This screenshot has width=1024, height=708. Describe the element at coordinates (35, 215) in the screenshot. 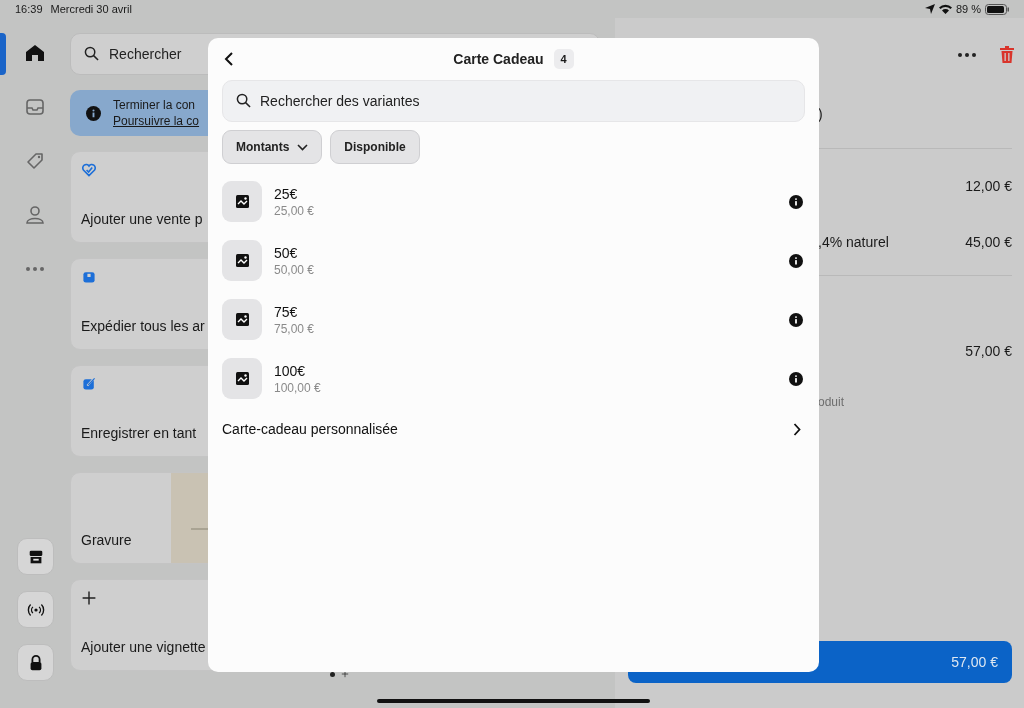

I see `person-icon` at that location.